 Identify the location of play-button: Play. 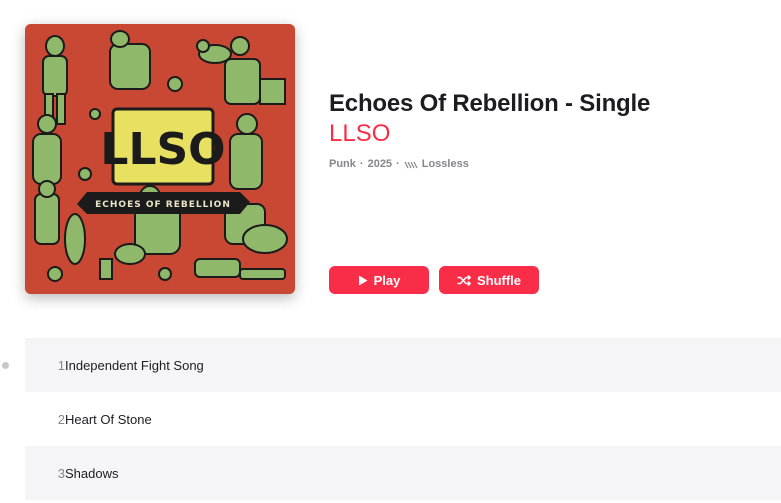
(379, 280).